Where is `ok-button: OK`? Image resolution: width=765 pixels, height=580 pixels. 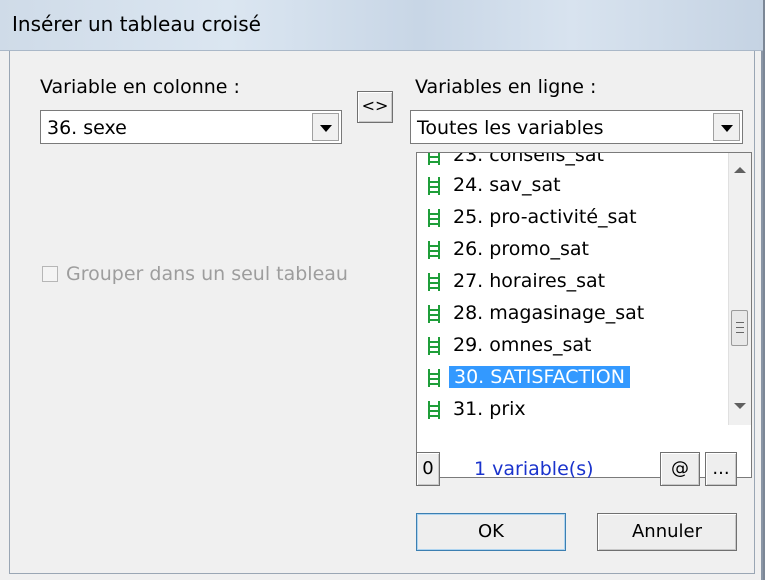 ok-button: OK is located at coordinates (491, 532).